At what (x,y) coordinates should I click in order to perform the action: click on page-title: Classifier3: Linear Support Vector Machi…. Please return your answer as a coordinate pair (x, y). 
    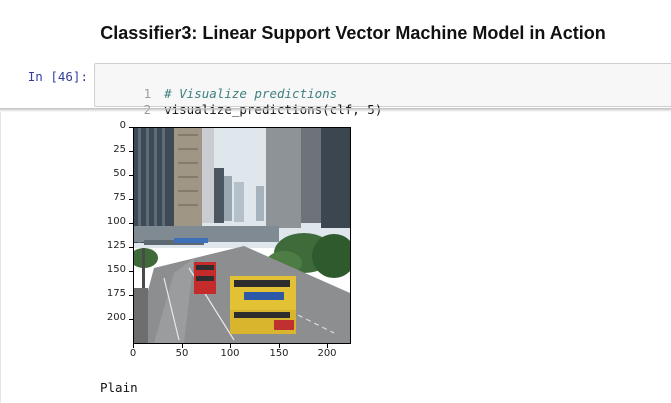
    Looking at the image, I should click on (353, 33).